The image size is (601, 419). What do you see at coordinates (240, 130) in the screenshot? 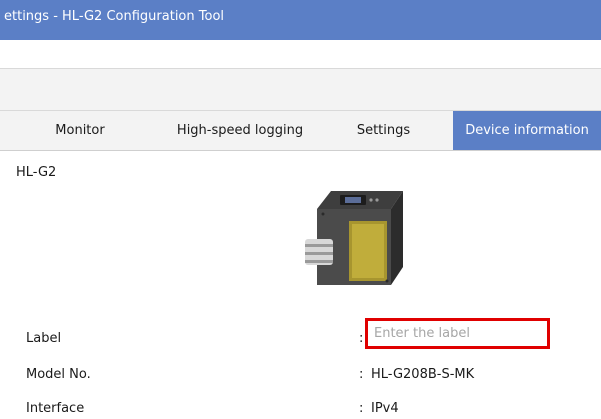
I see `tab-high-speed-logging: High-speed logging` at bounding box center [240, 130].